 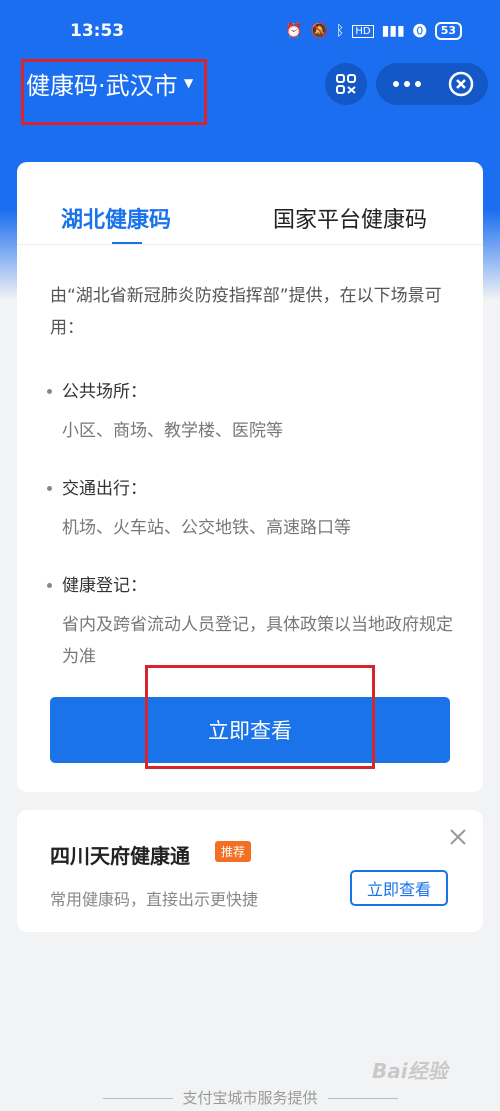 What do you see at coordinates (363, 31) in the screenshot?
I see `hd-icon: HD` at bounding box center [363, 31].